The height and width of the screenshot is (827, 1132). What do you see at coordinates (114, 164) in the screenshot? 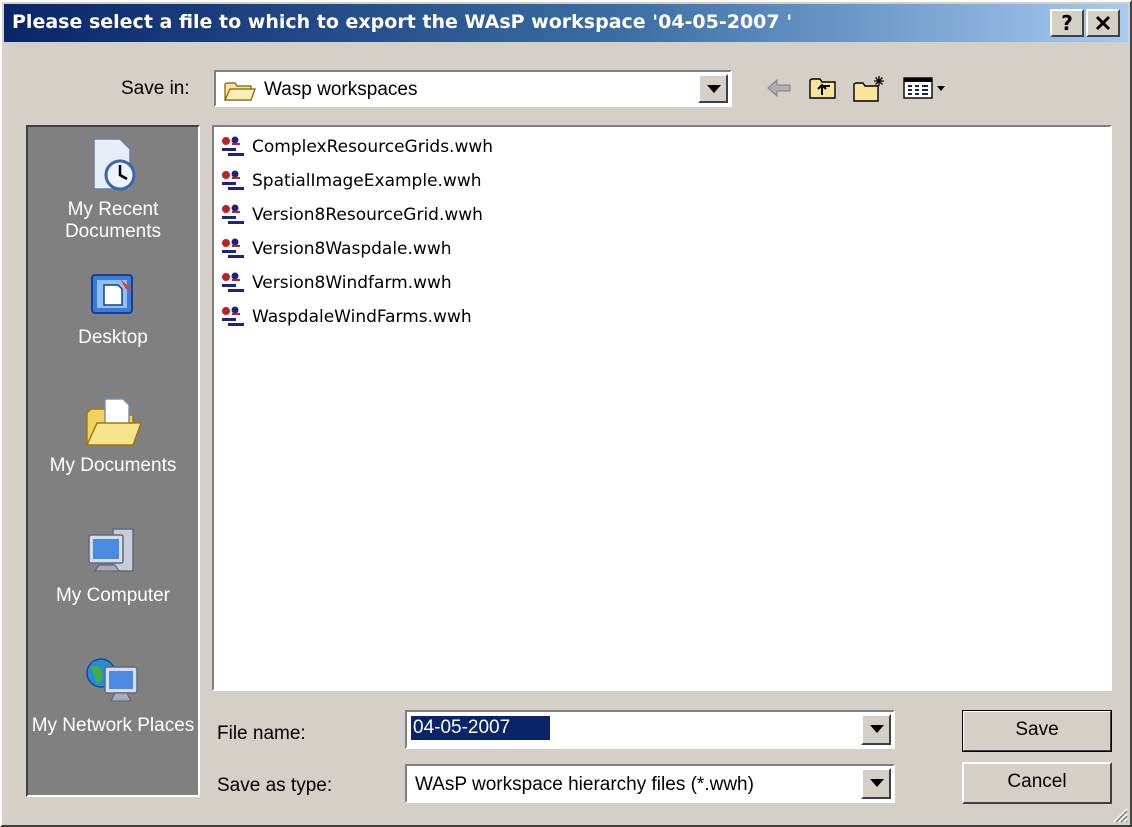
I see `recent-documents-icon` at bounding box center [114, 164].